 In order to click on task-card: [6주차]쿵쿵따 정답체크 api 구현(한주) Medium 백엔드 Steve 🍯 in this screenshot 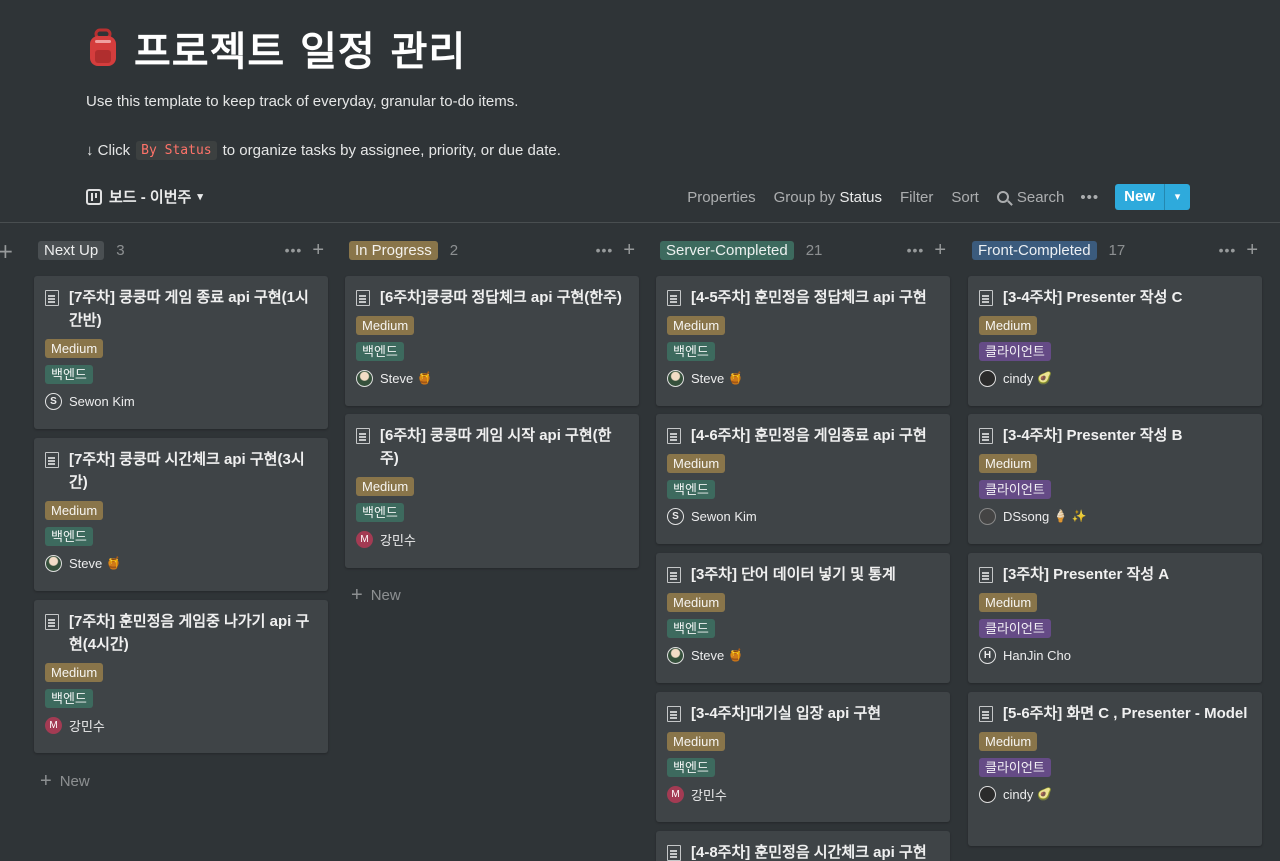, I will do `click(492, 341)`.